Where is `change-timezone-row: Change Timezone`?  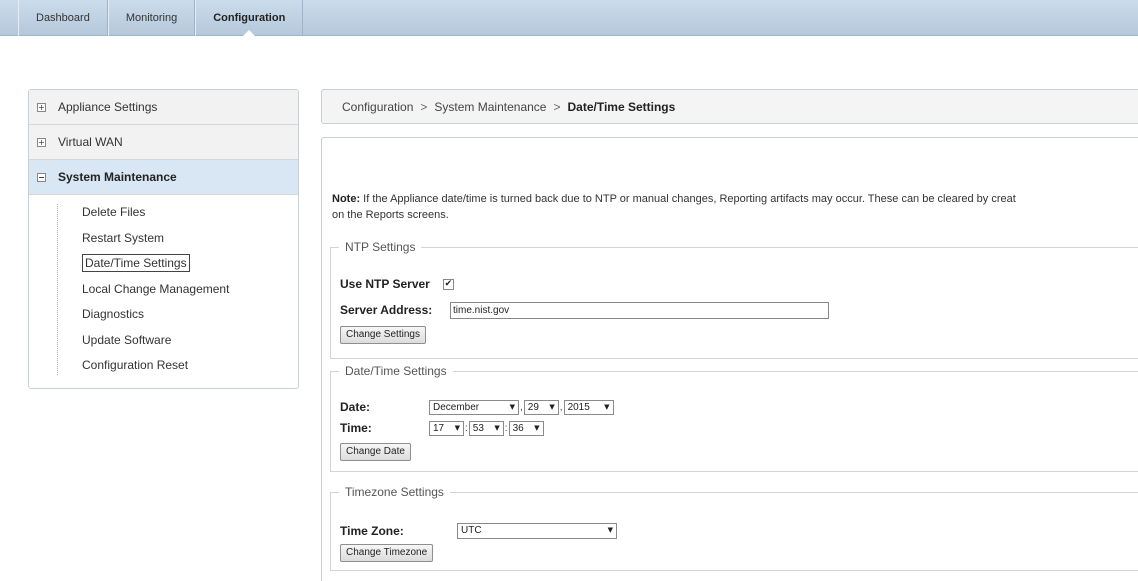 change-timezone-row: Change Timezone is located at coordinates (387, 553).